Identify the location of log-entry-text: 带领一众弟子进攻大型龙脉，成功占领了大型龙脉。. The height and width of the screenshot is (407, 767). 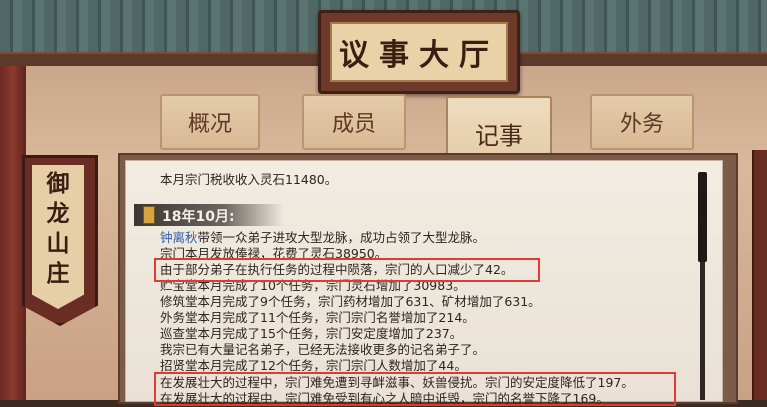
(341, 237).